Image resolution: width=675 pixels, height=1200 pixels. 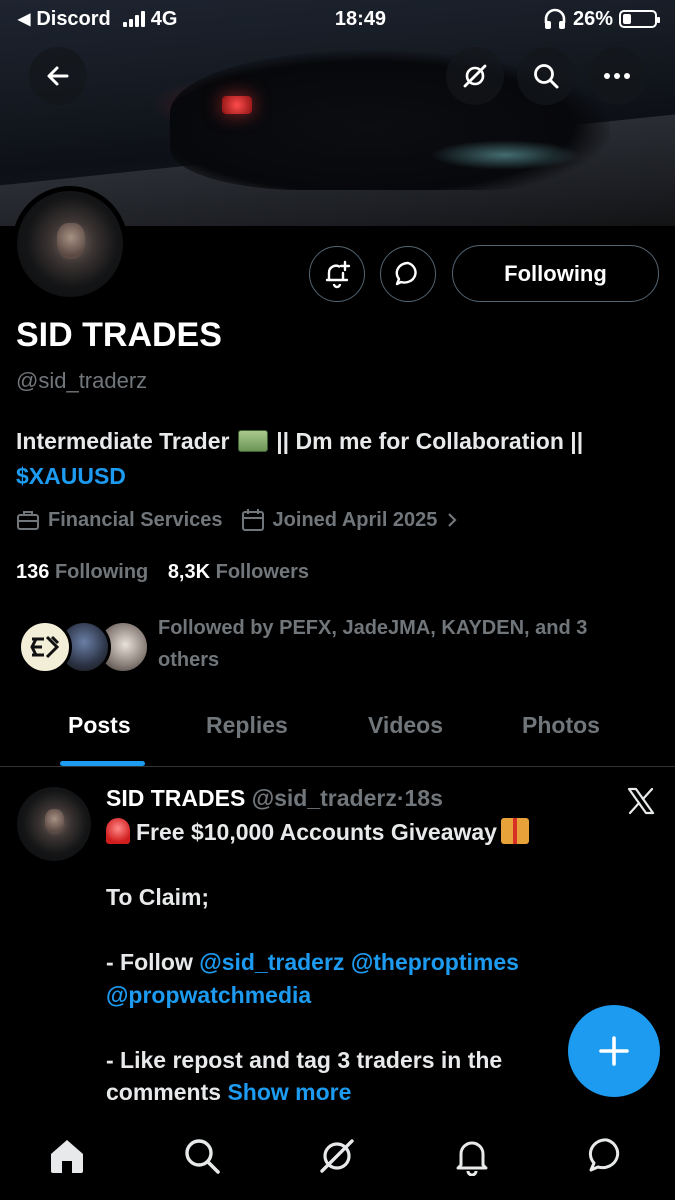 What do you see at coordinates (82, 380) in the screenshot?
I see `profile-handle: @sid_traderz` at bounding box center [82, 380].